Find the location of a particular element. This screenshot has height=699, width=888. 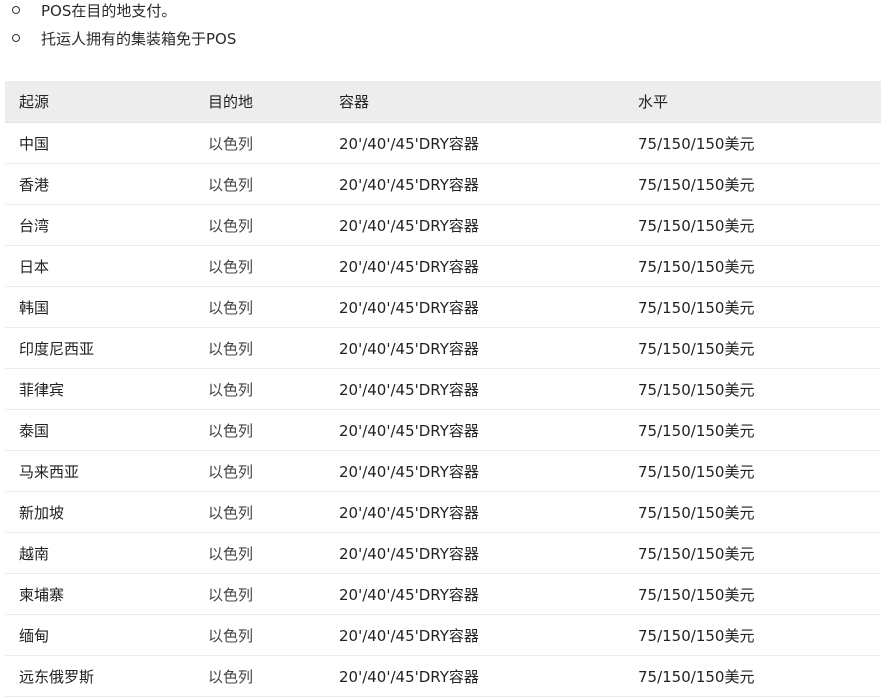

table-row: 远东俄罗斯 以色列 20'/40'/45'DRY容器 75/150/150美元 is located at coordinates (443, 676).